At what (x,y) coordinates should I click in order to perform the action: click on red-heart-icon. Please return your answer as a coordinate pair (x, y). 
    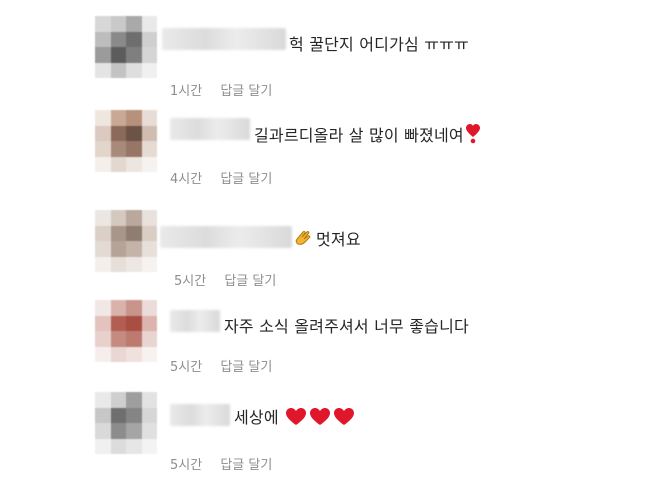
    Looking at the image, I should click on (320, 419).